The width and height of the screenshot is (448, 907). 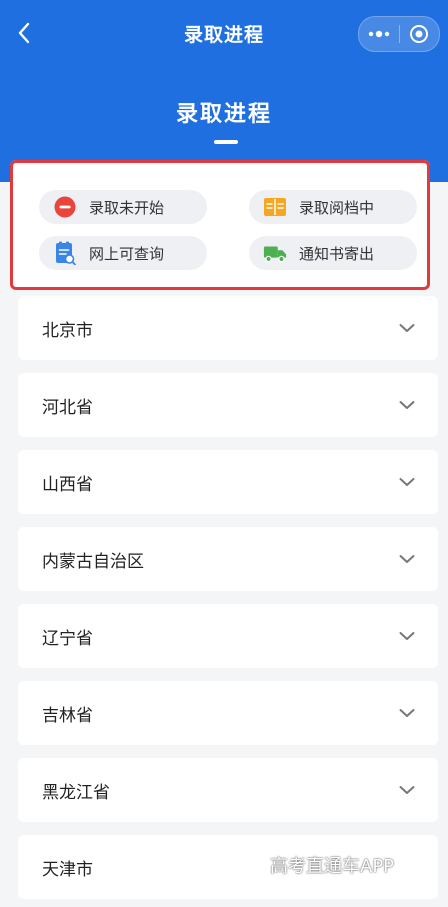 What do you see at coordinates (67, 484) in the screenshot?
I see `region-label: 山西省` at bounding box center [67, 484].